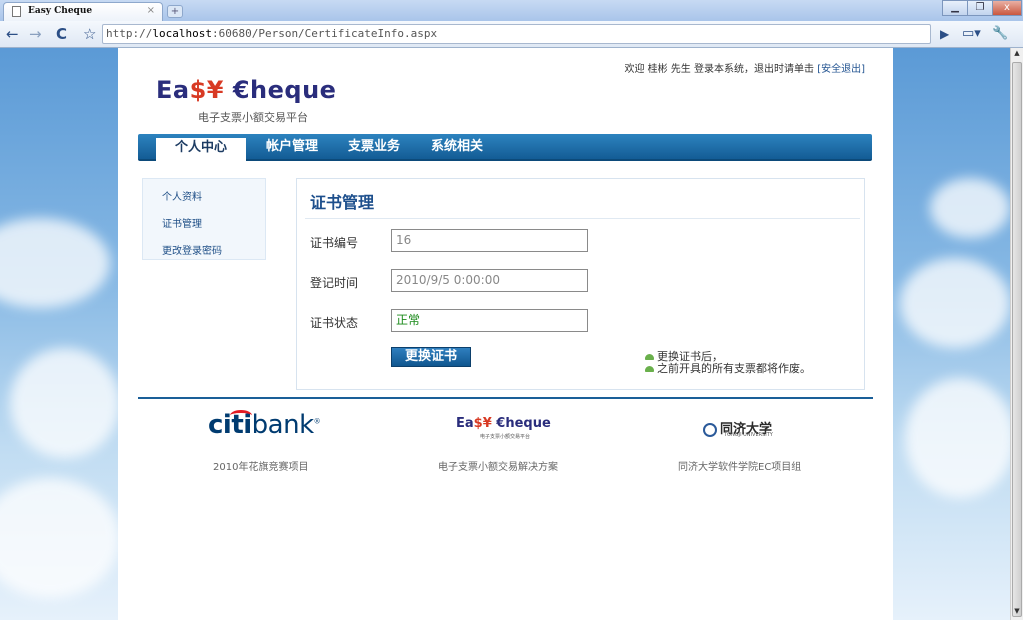  I want to click on registered-mark: ®, so click(317, 421).